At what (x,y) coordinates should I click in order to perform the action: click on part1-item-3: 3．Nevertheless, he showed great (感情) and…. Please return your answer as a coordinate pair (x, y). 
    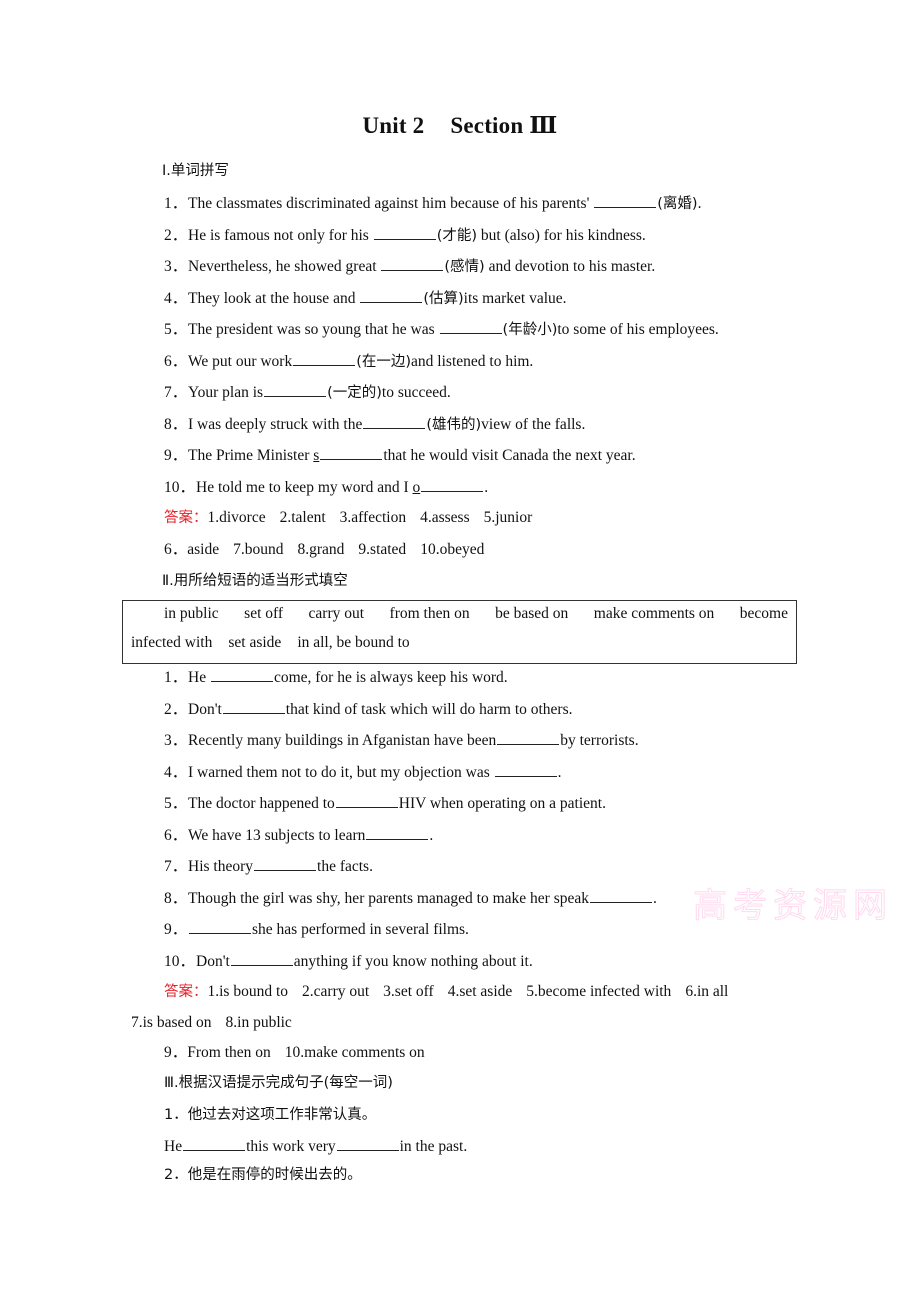
    Looking at the image, I should click on (410, 265).